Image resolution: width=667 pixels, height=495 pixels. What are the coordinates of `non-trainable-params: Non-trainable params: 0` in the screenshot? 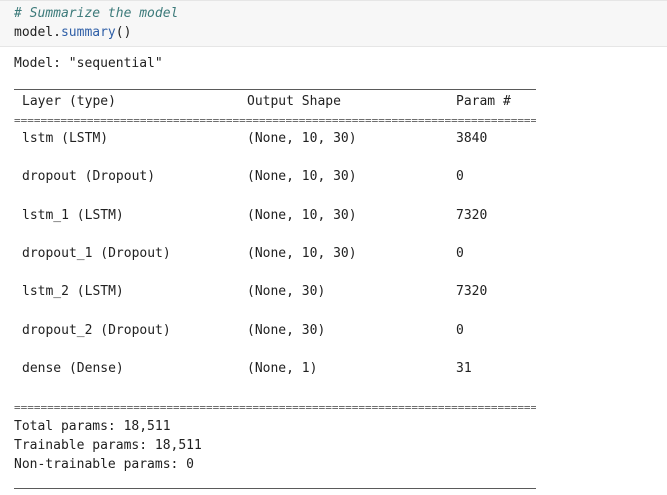 It's located at (104, 464).